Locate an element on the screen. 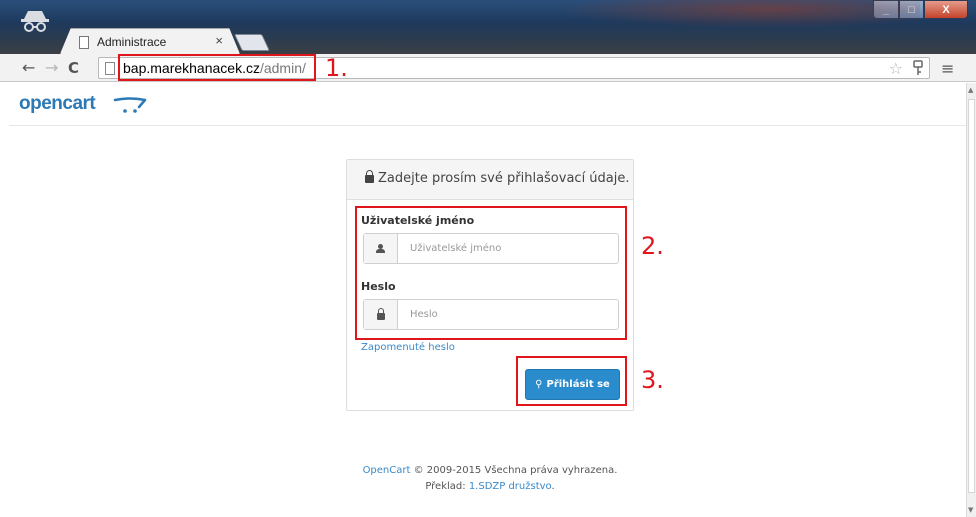 This screenshot has height=517, width=976. footer-copyright: © 2009-2015 Všechna práva vyhrazena. is located at coordinates (515, 470).